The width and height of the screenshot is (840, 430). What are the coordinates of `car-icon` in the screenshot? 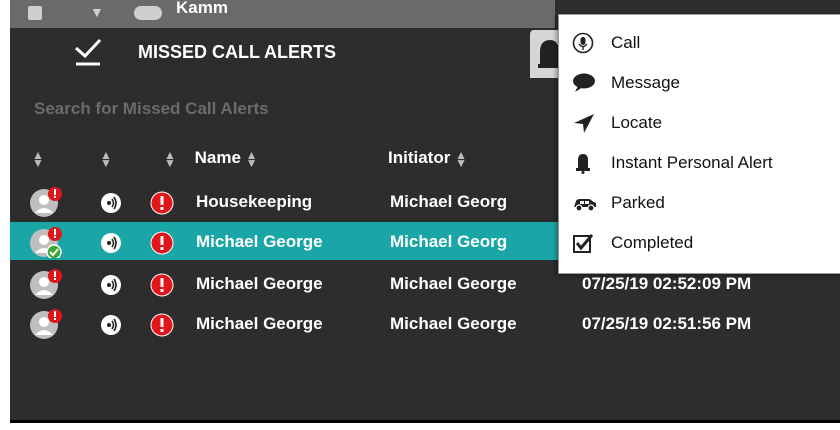 It's located at (585, 205).